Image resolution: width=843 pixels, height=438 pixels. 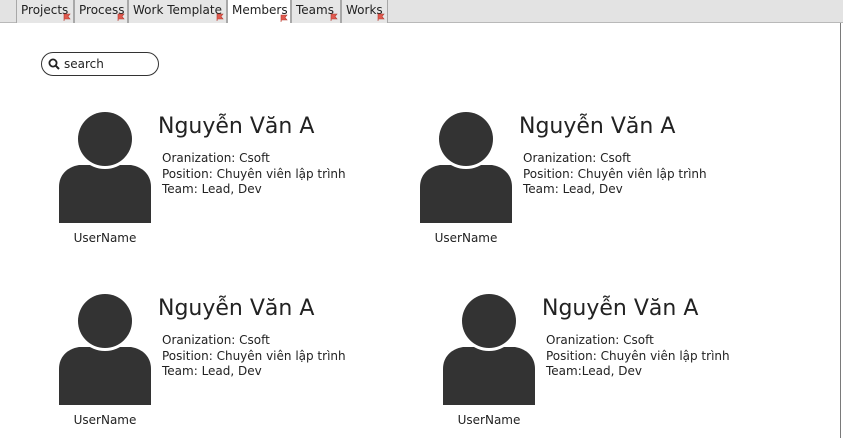 I want to click on tab-projects: Projects, so click(x=45, y=11).